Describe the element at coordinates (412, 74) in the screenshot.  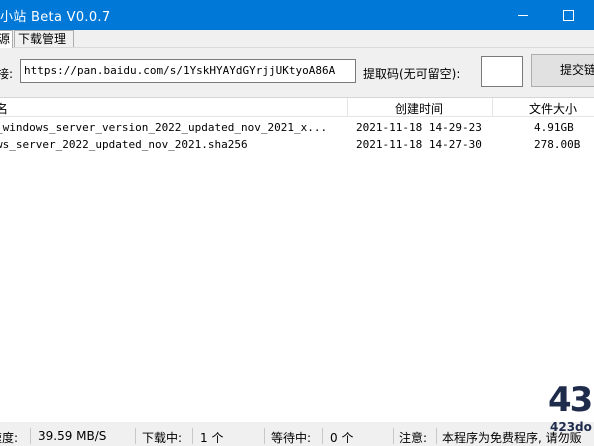
I see `extract-code-label: 提取码(无可留空):` at that location.